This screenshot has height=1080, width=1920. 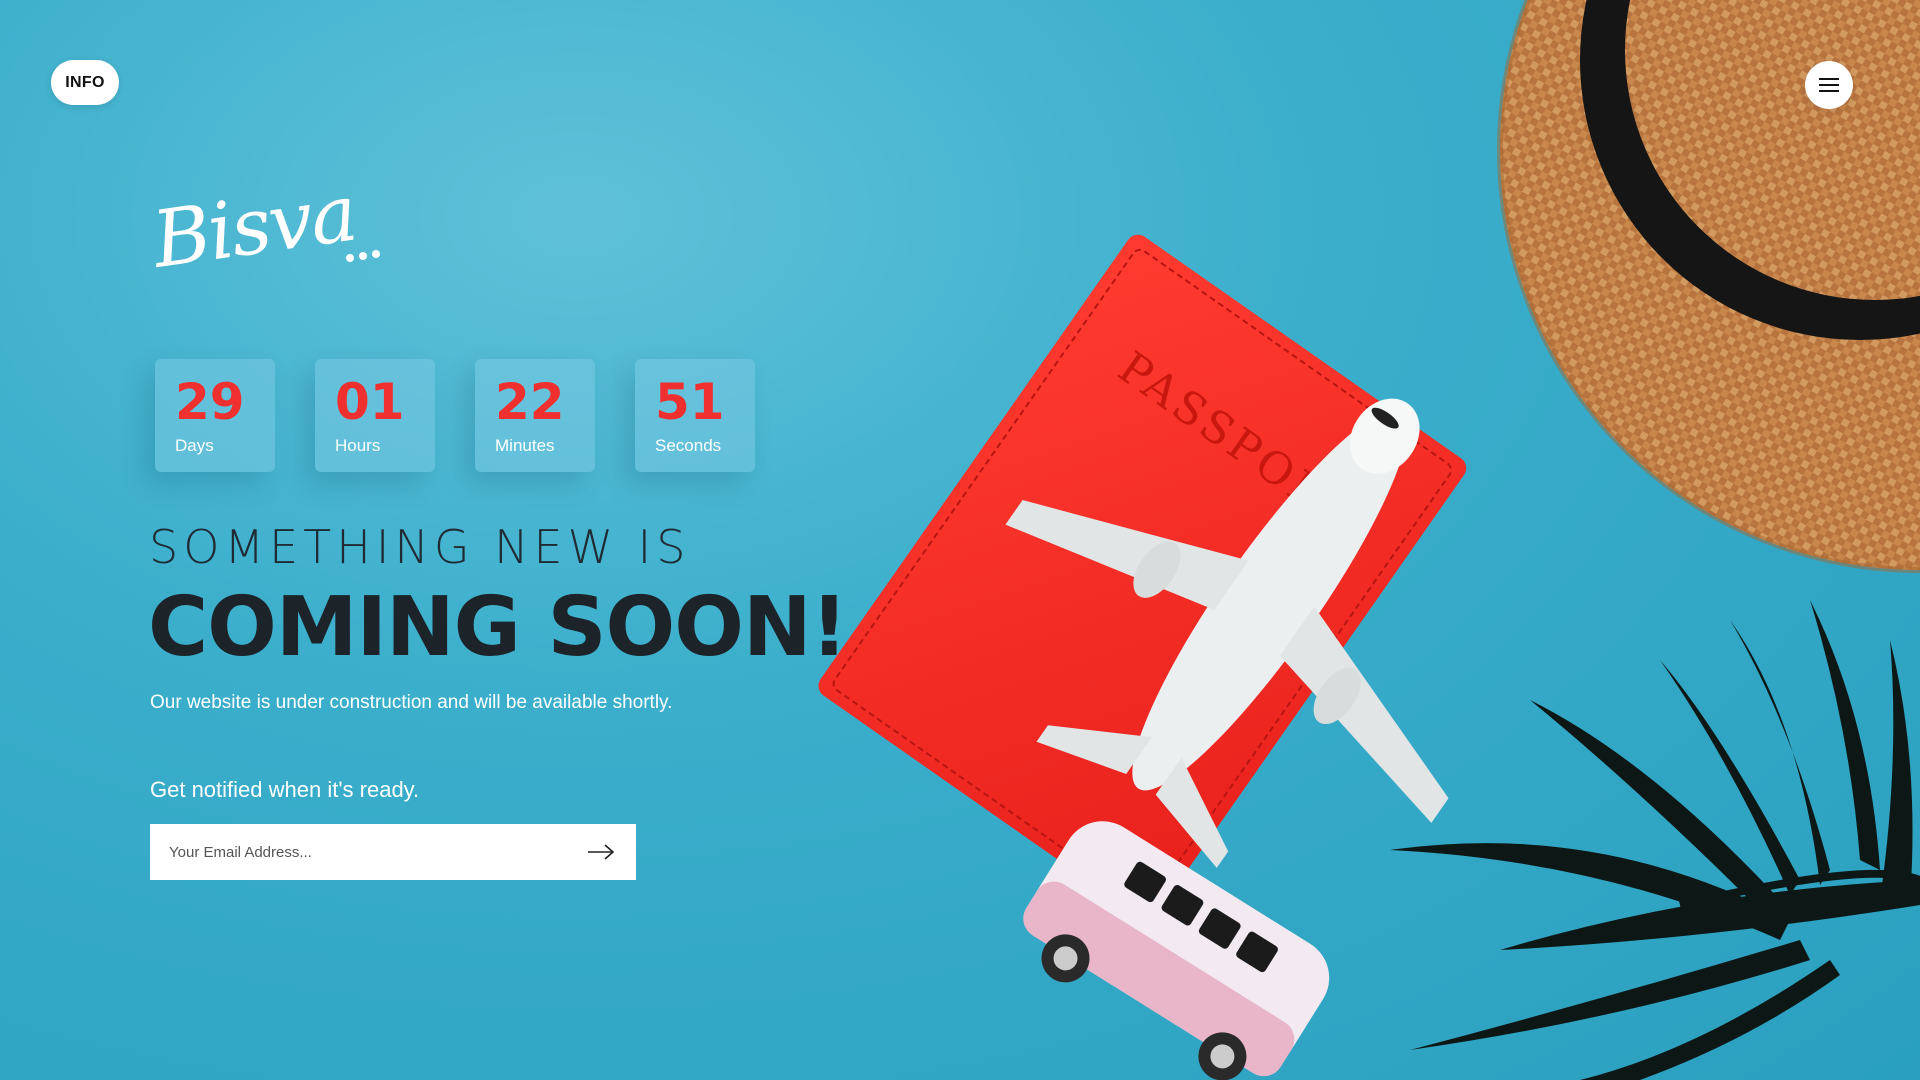 I want to click on info-button: INFO, so click(x=85, y=82).